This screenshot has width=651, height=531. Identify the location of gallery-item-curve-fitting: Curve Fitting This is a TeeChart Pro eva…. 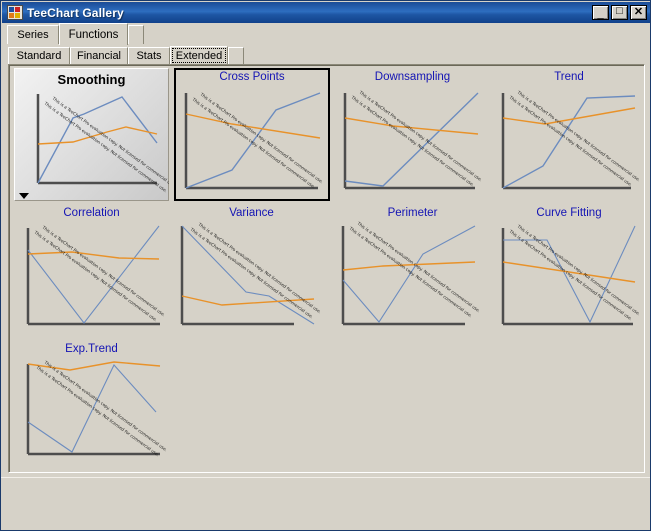
(569, 270).